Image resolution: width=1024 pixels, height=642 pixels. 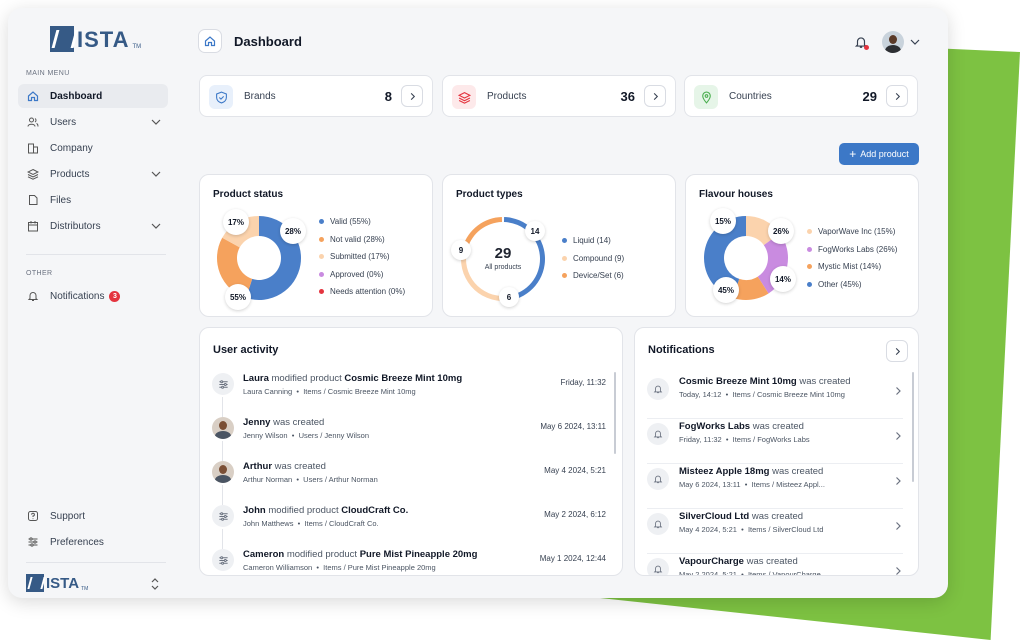 I want to click on add-product-button: + Add product, so click(x=879, y=154).